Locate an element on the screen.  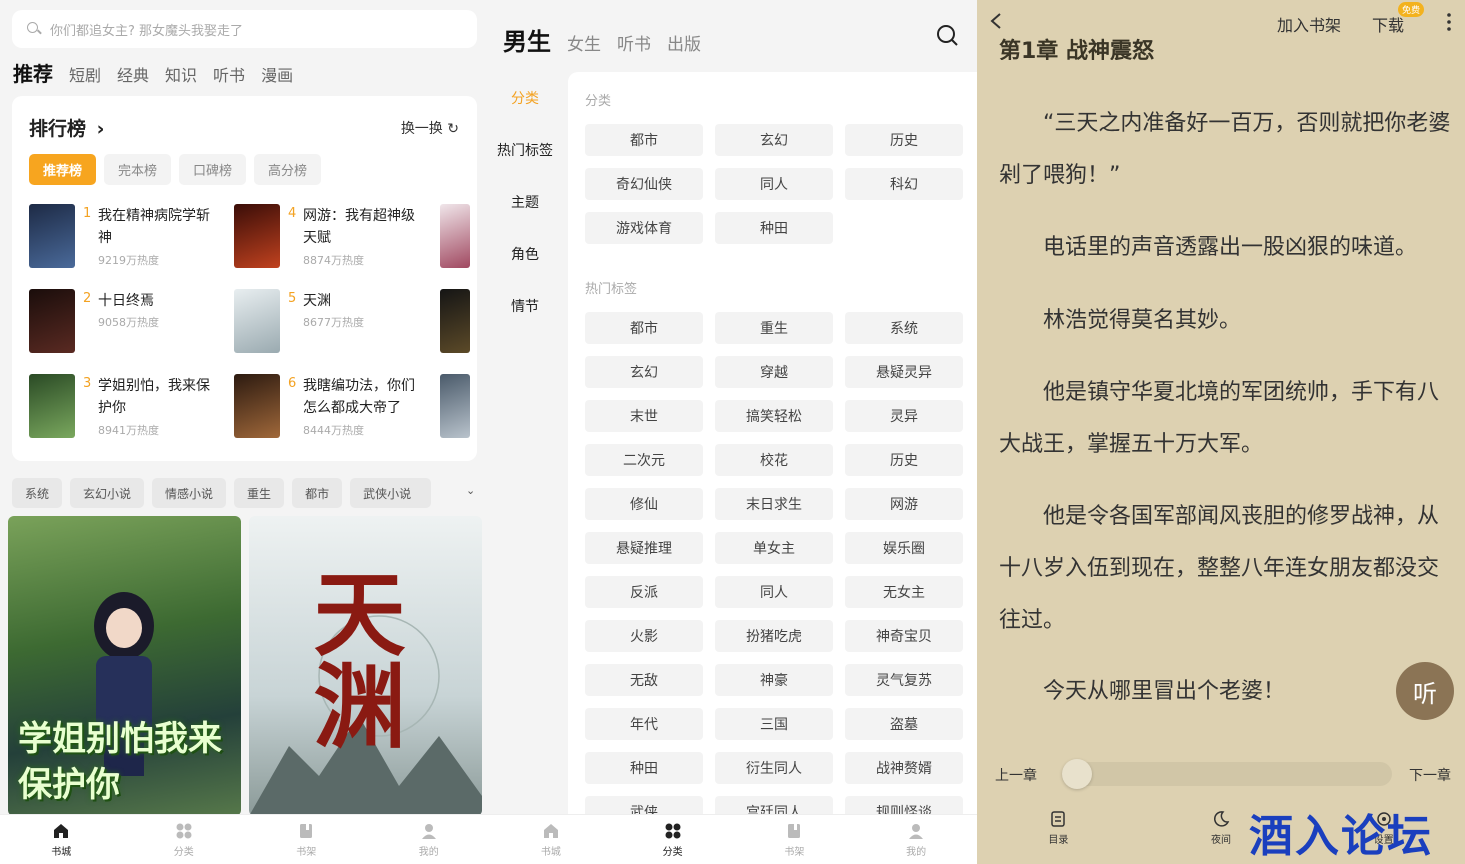
category-chip: 都市 is located at coordinates (644, 140).